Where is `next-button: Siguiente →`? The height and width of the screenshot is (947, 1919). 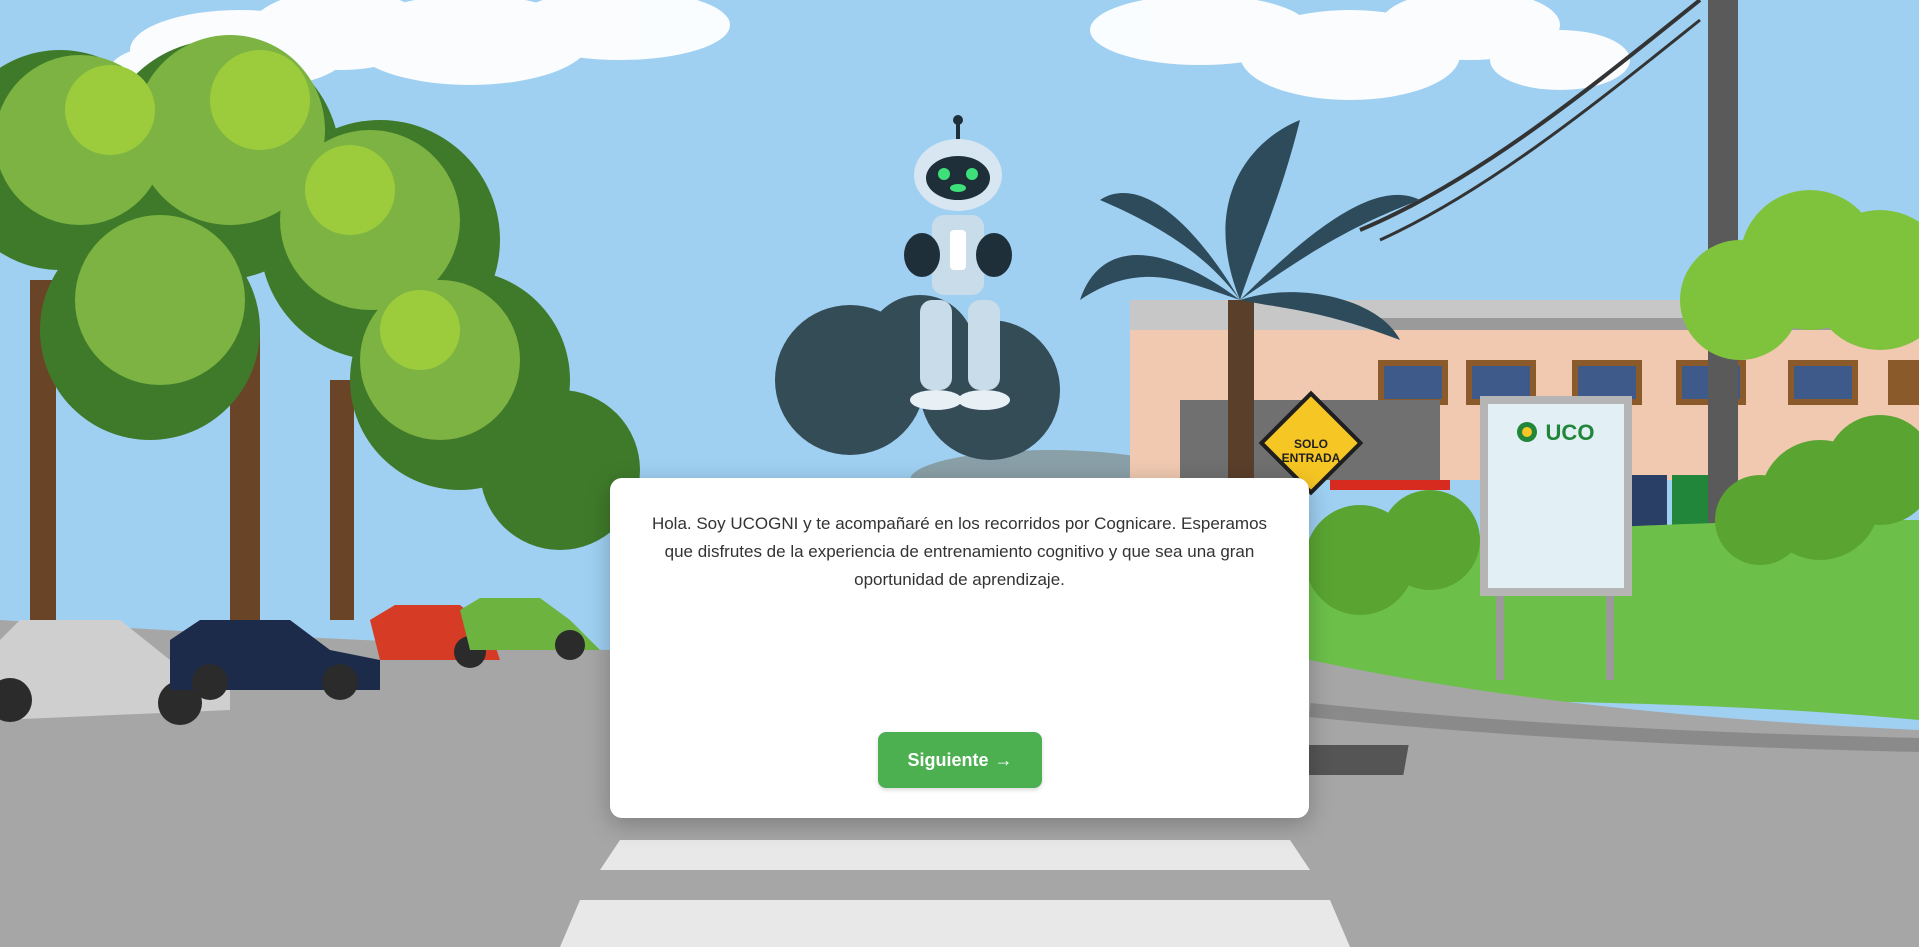
next-button: Siguiente → is located at coordinates (960, 760).